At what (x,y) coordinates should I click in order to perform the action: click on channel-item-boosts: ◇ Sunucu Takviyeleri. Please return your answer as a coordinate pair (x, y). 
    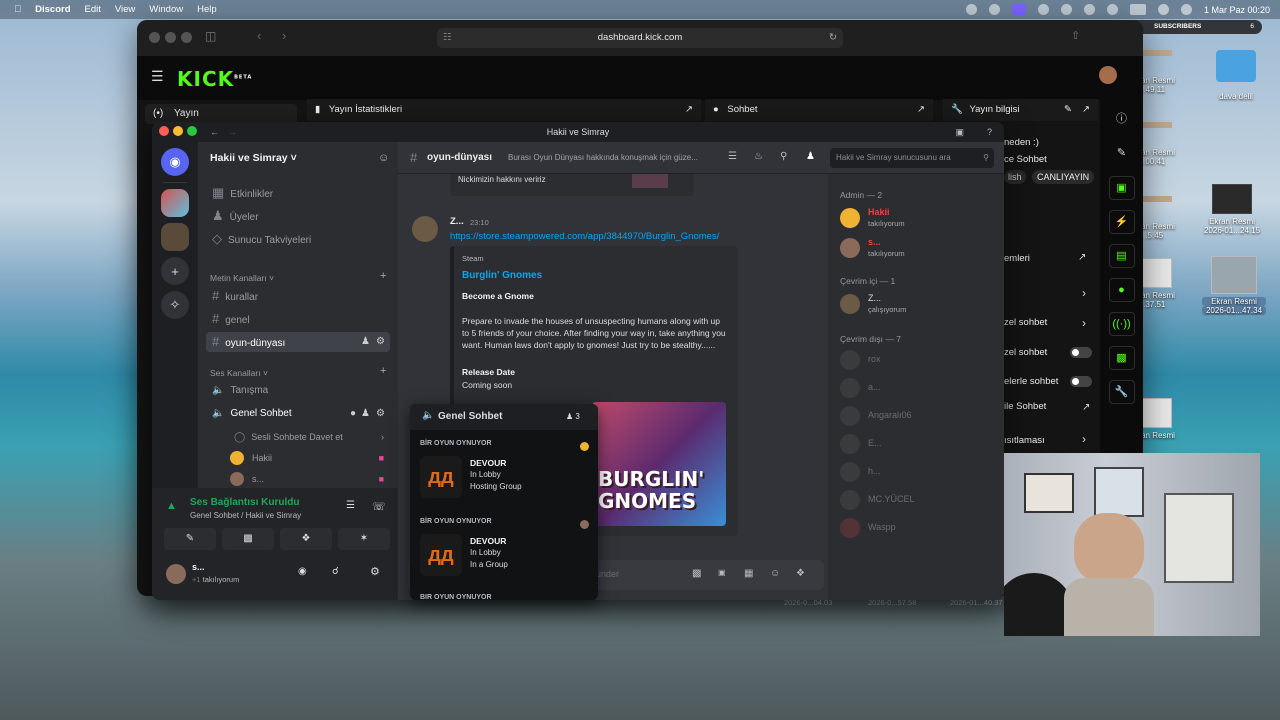
    Looking at the image, I should click on (298, 239).